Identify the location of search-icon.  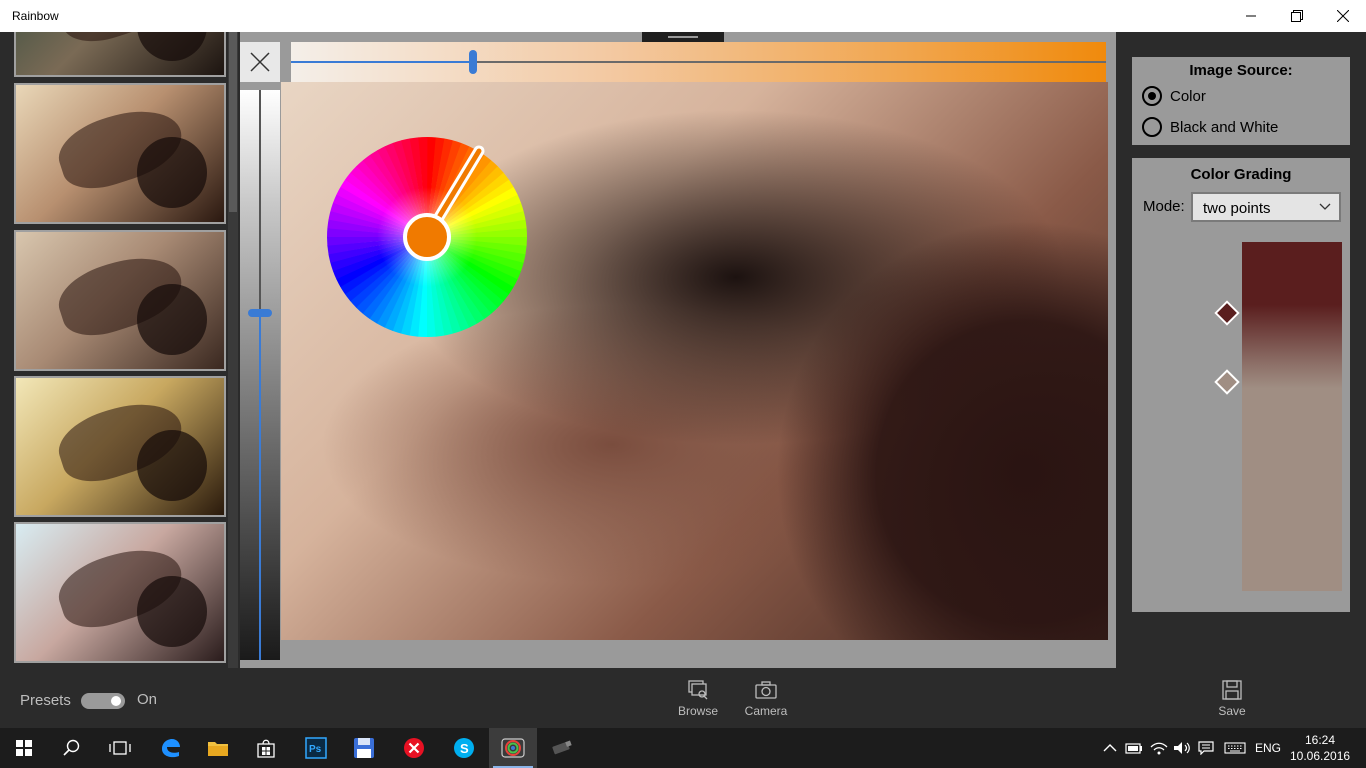
(71, 747).